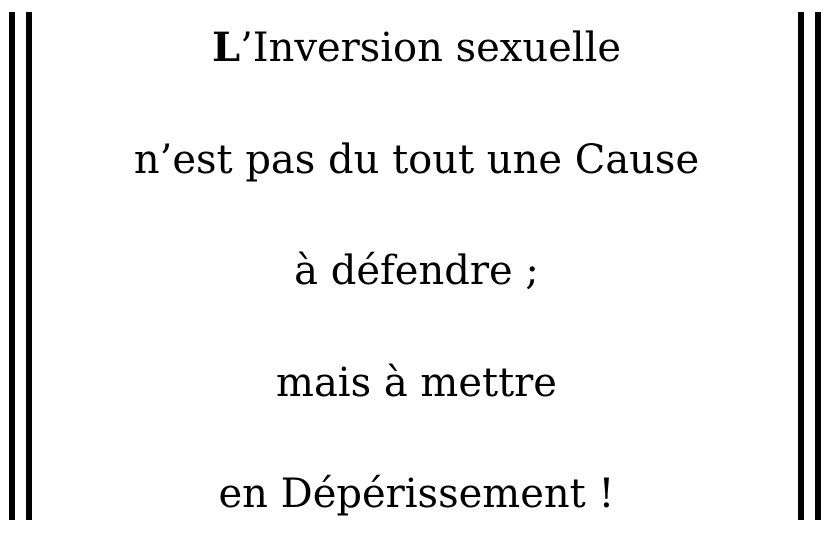 The width and height of the screenshot is (833, 534). Describe the element at coordinates (226, 47) in the screenshot. I see `bold-initial: L` at that location.